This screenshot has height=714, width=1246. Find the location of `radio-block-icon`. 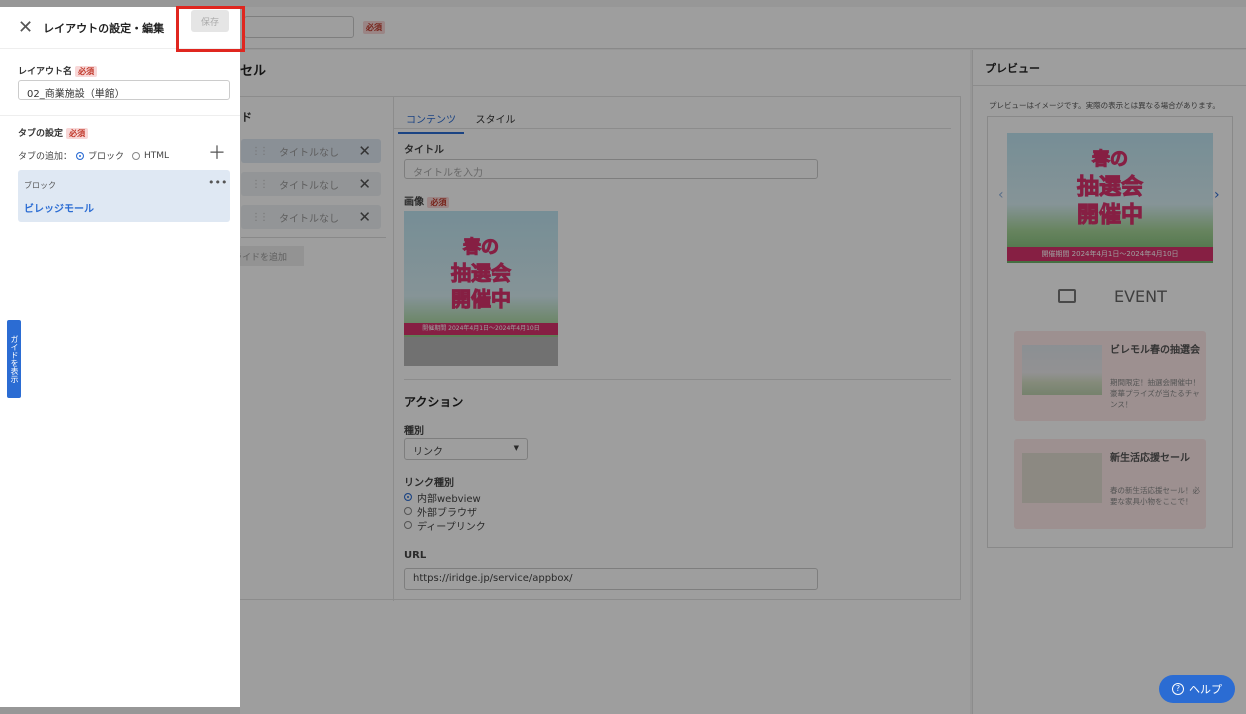

radio-block-icon is located at coordinates (80, 155).